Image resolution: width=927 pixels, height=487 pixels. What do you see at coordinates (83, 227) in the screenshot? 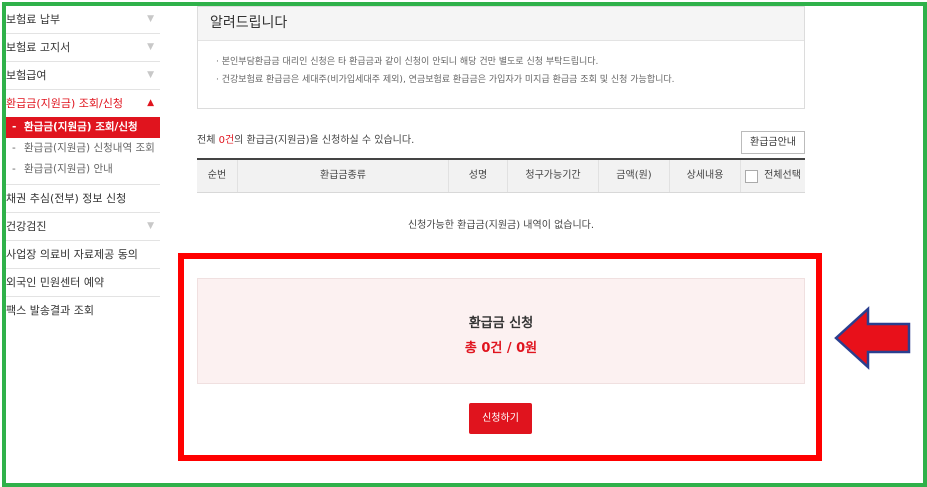
I see `sidebar-item-health-checkup: 건강검진 ▼` at bounding box center [83, 227].